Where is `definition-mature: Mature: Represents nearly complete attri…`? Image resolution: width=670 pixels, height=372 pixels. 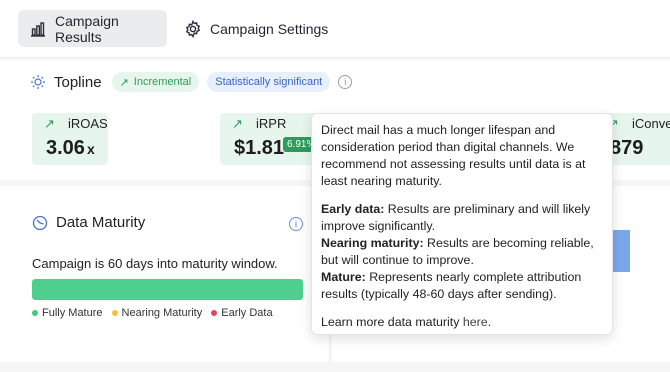 definition-mature: Mature: Represents nearly complete attri… is located at coordinates (451, 285).